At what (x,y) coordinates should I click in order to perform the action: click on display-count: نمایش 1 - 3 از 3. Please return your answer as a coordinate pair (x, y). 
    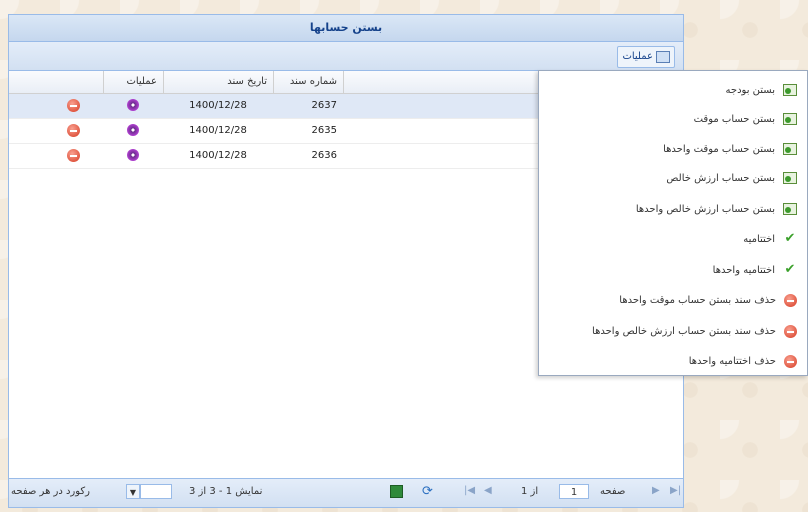
    Looking at the image, I should click on (226, 491).